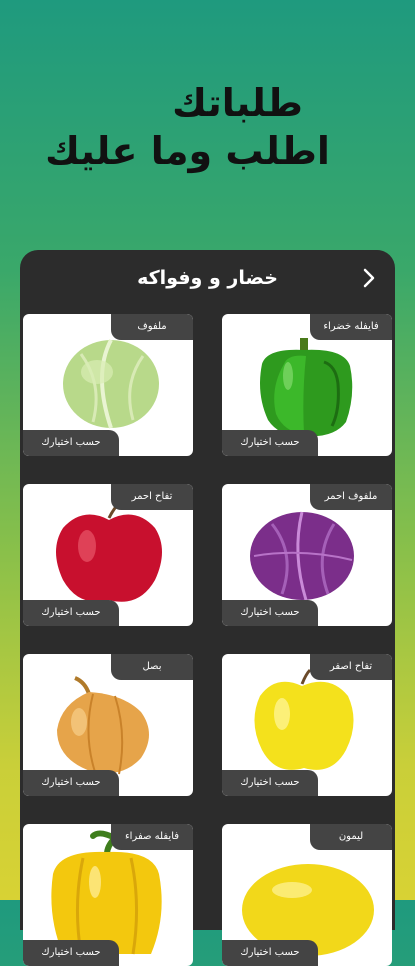 This screenshot has width=415, height=966. Describe the element at coordinates (152, 497) in the screenshot. I see `product-name: تفاح احمر` at that location.